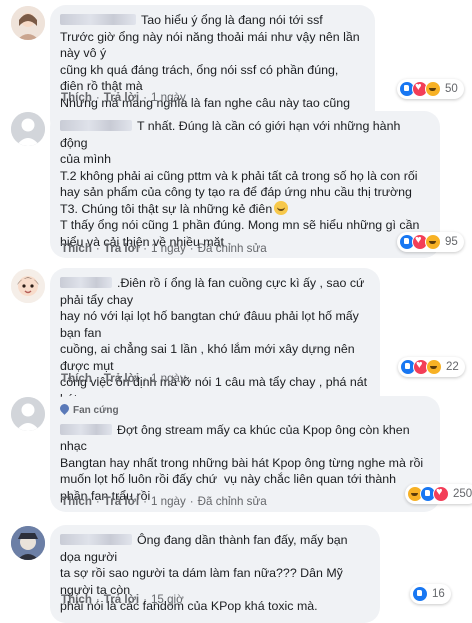 The image size is (472, 623). What do you see at coordinates (96, 410) in the screenshot?
I see `fan-badge-label: Fan cứng` at bounding box center [96, 410].